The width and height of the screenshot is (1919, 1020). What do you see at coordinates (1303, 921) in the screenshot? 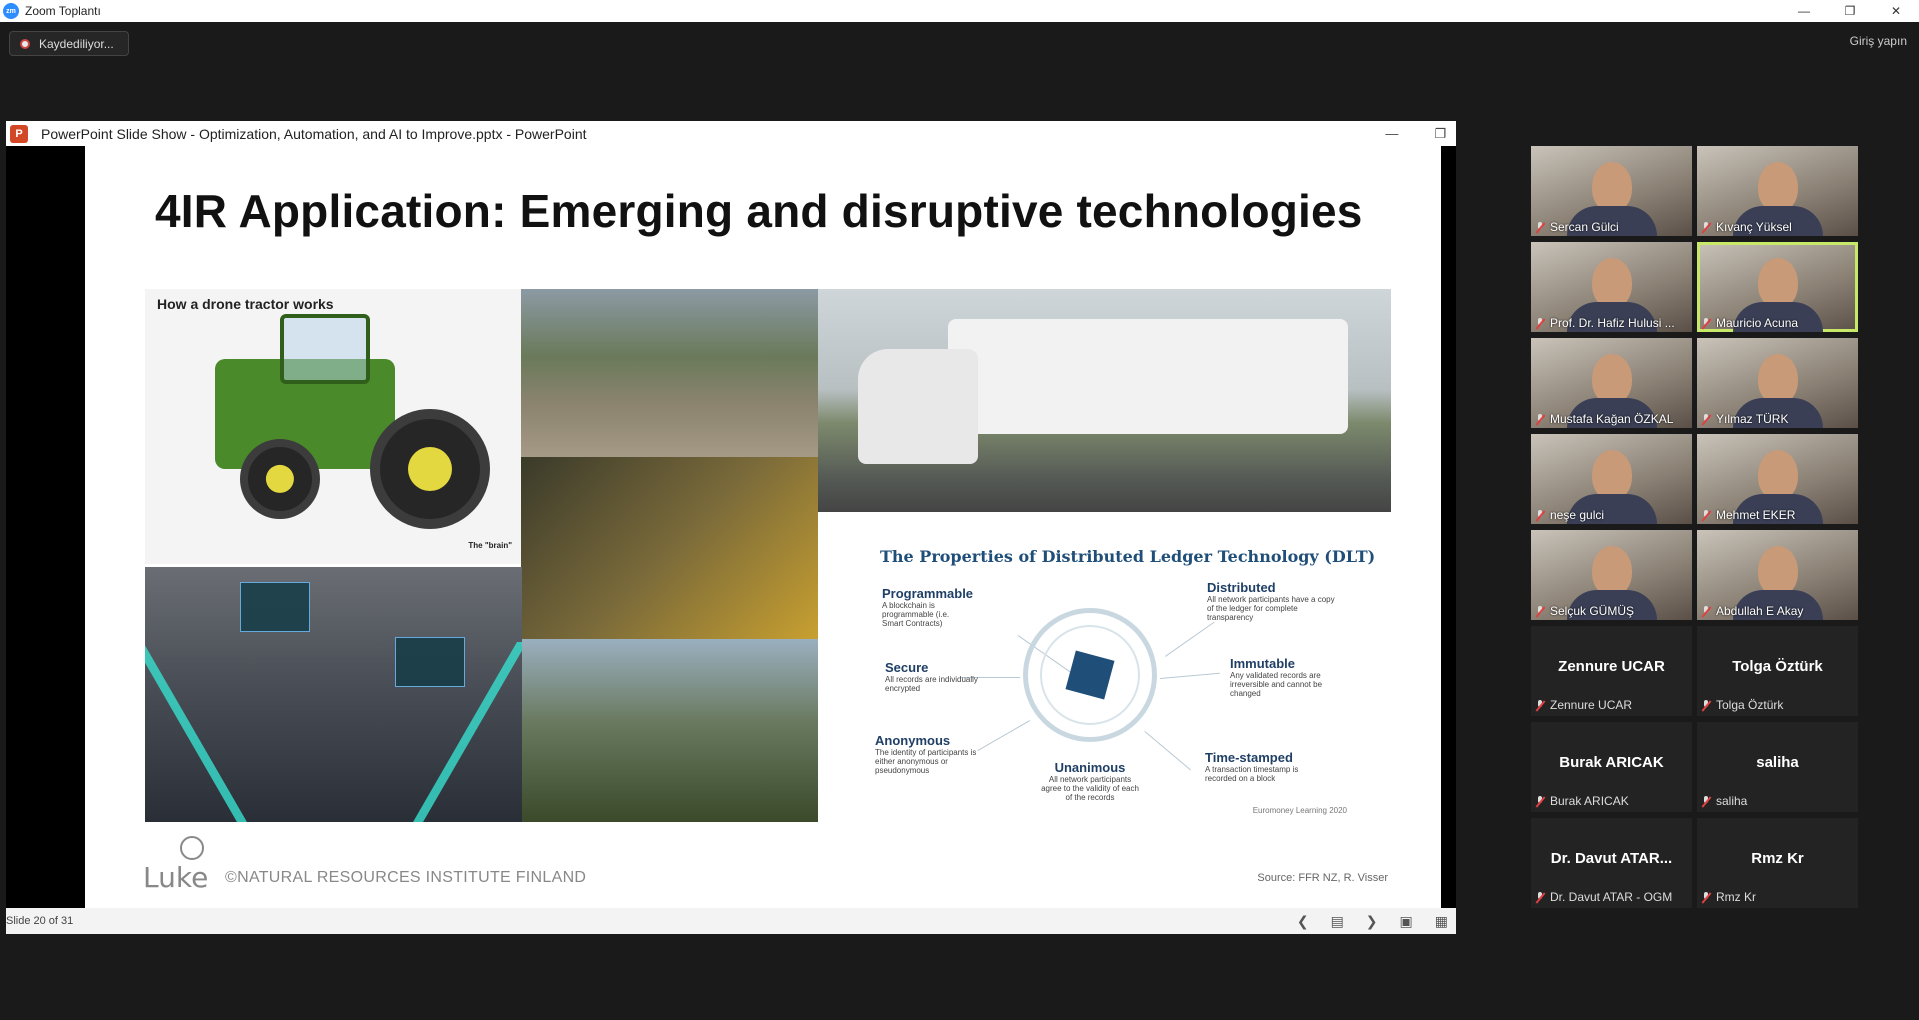
I see `previous-slide-icon: ❮` at bounding box center [1303, 921].